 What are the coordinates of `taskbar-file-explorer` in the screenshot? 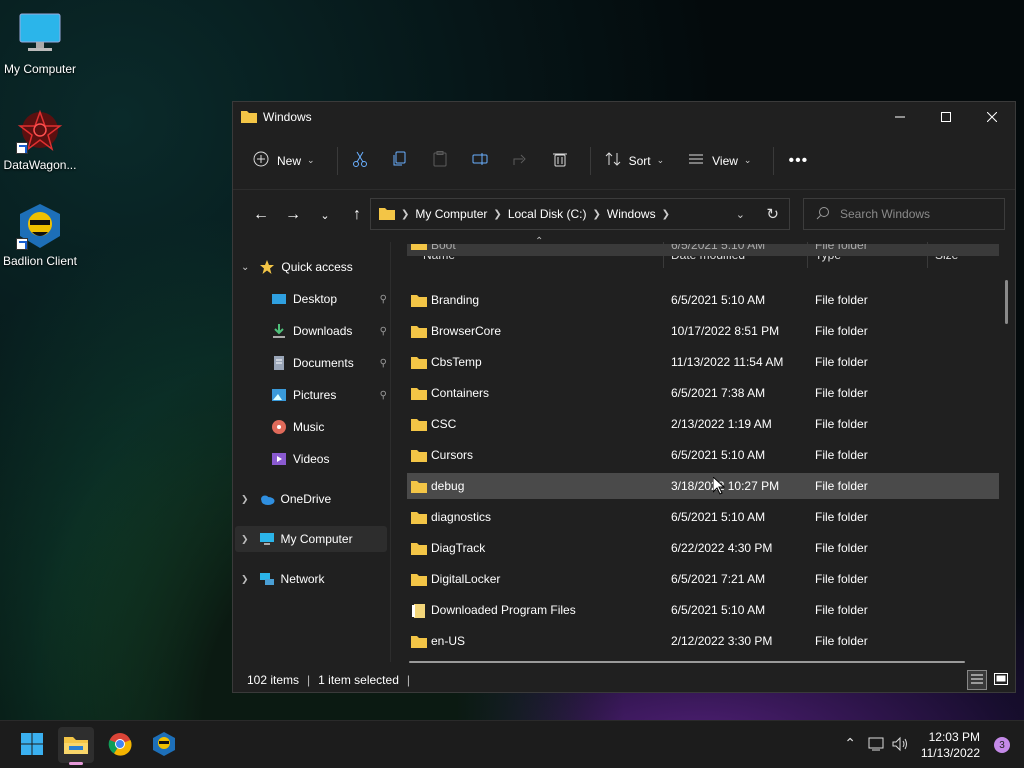 It's located at (76, 746).